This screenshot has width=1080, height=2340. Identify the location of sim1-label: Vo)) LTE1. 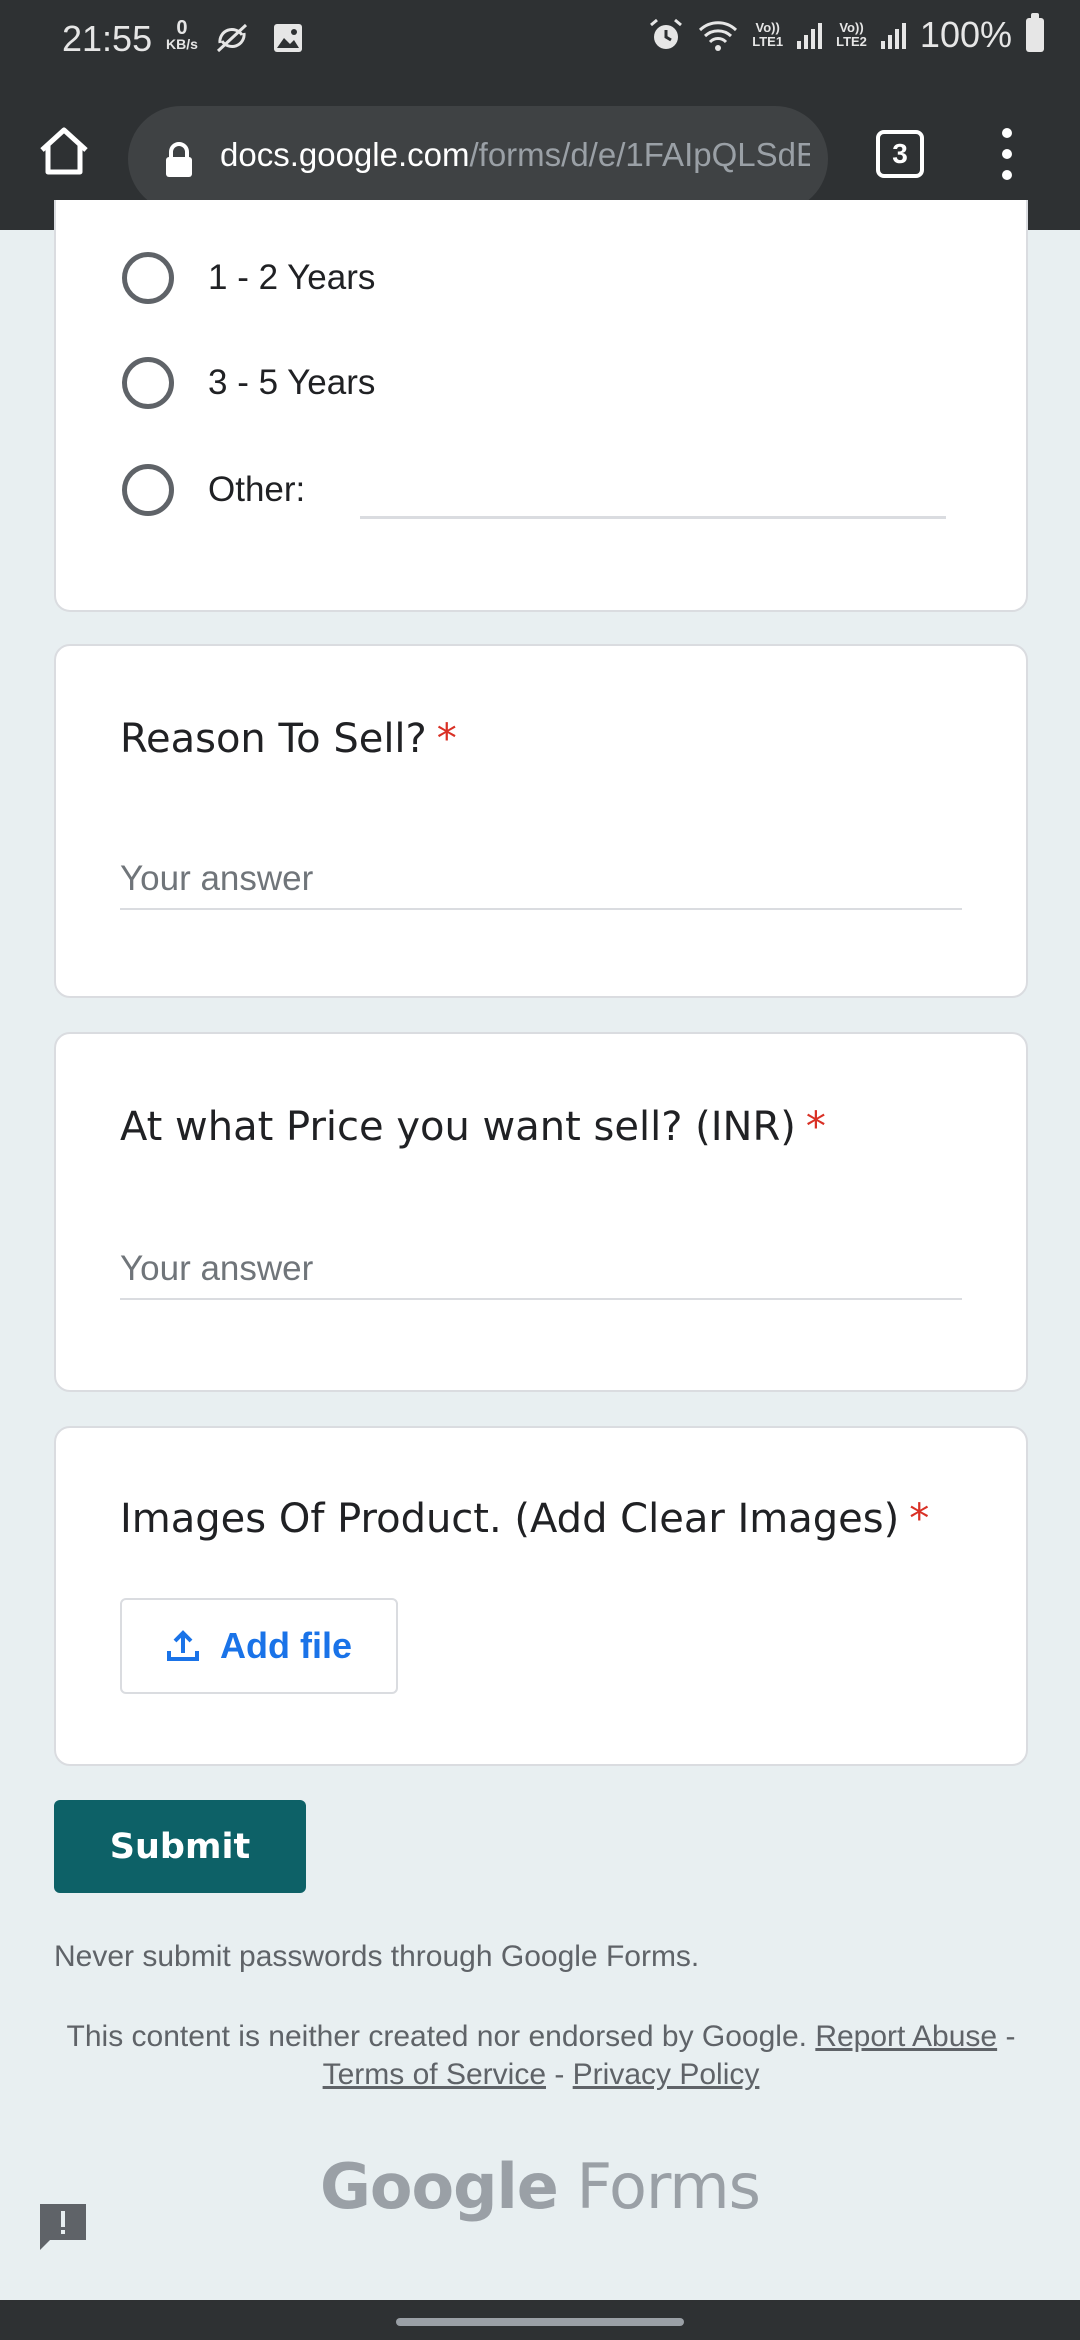
(768, 34).